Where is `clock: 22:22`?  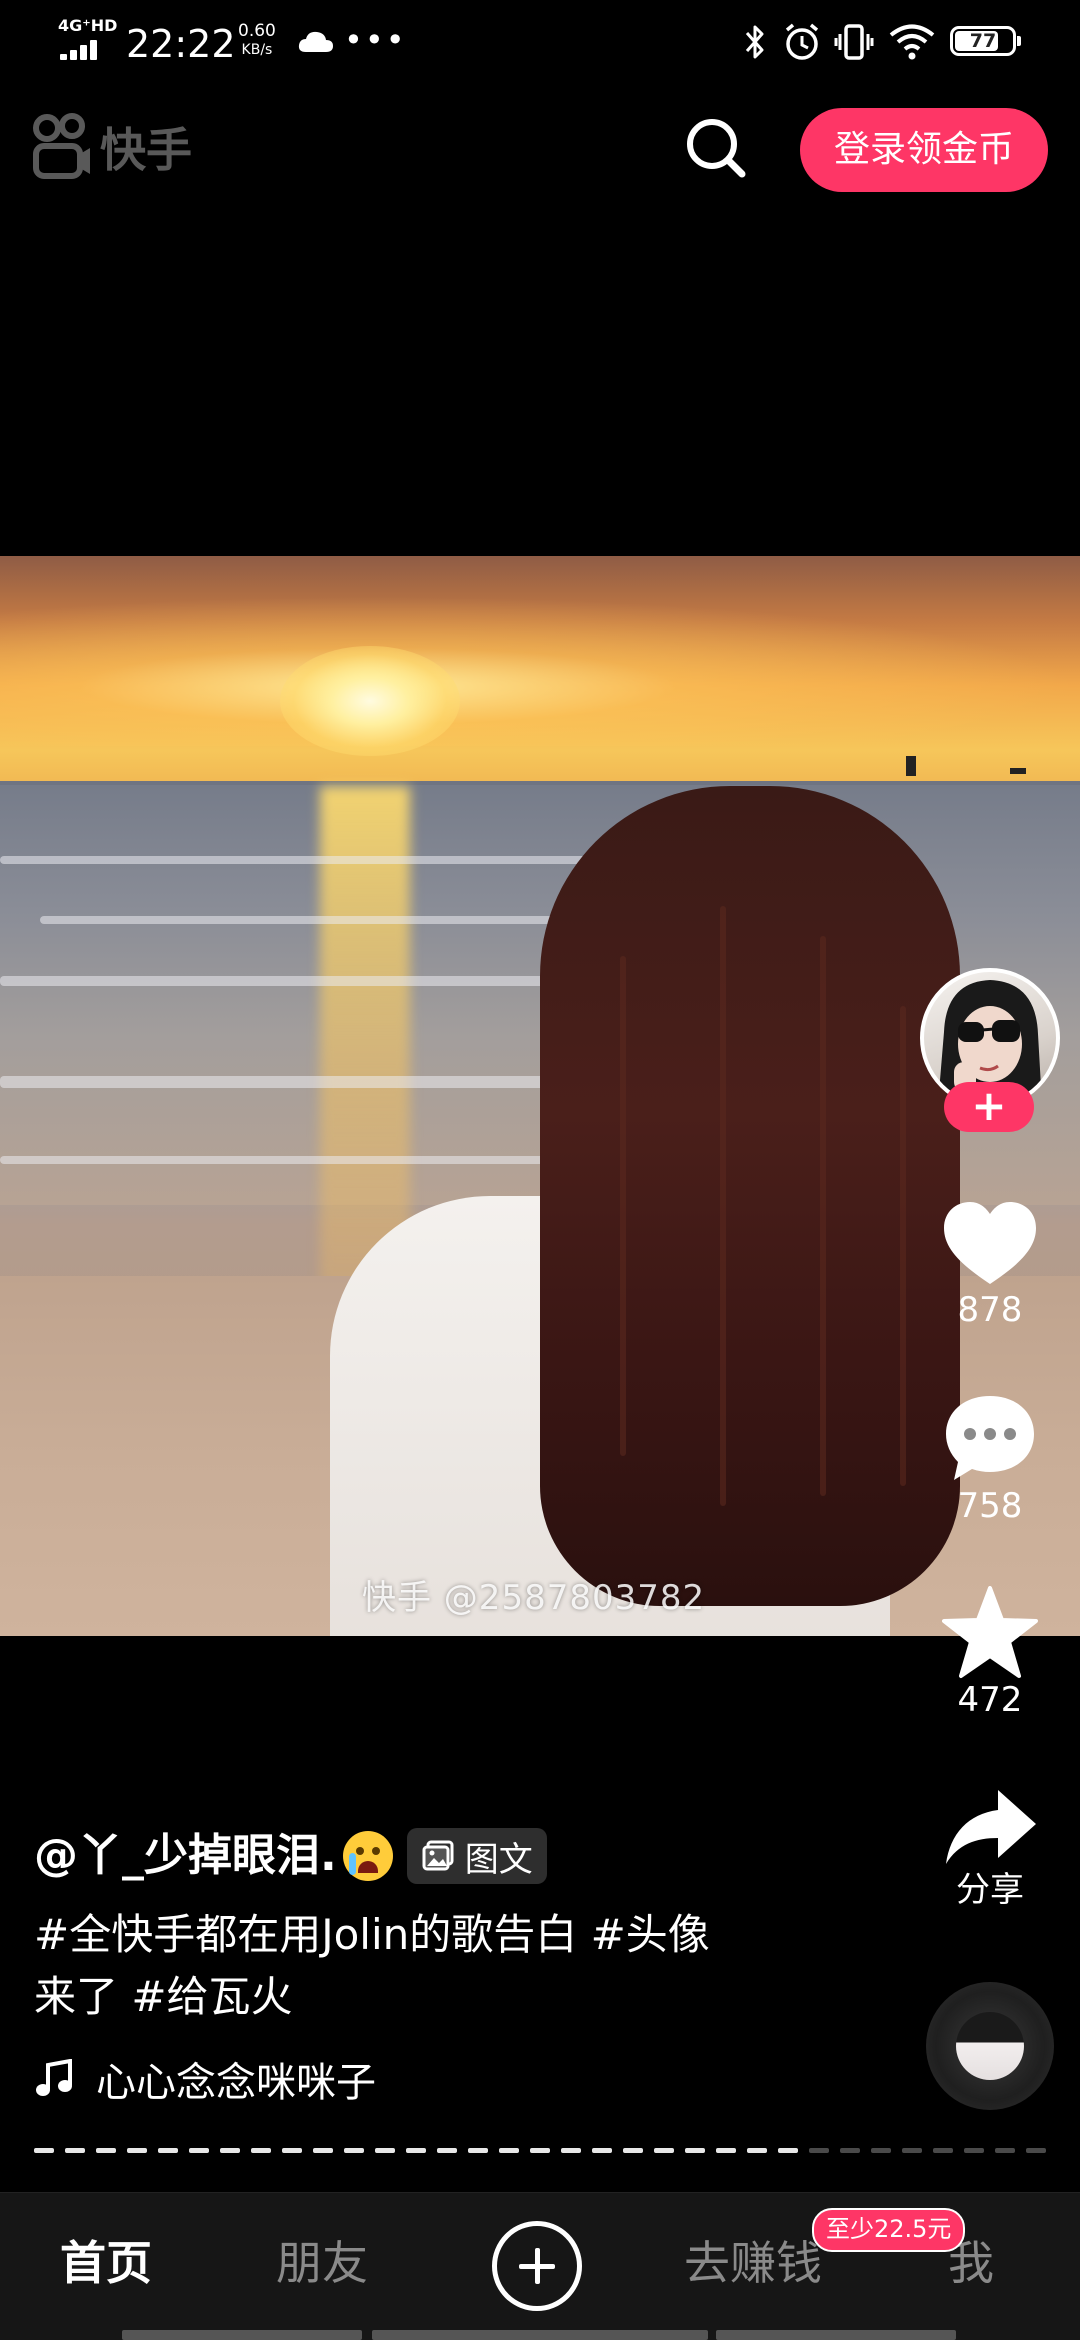 clock: 22:22 is located at coordinates (181, 44).